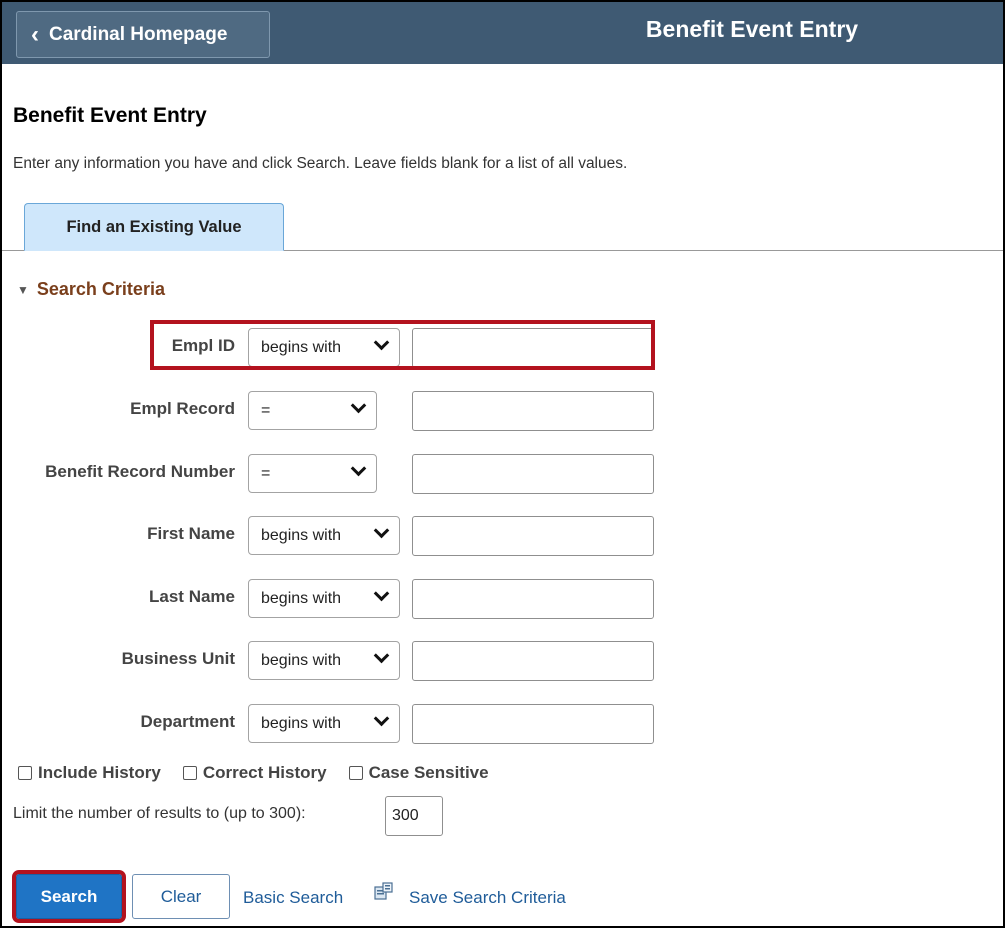 This screenshot has width=1005, height=928. I want to click on save-search-criteria-link: Save Search Criteria, so click(487, 898).